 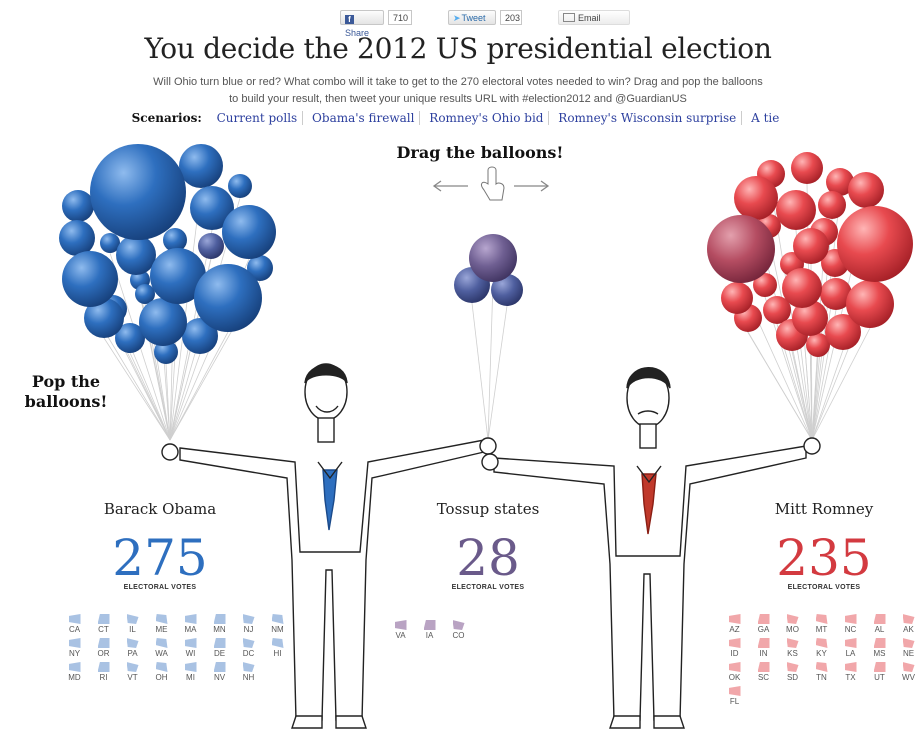 I want to click on state-ak: AK, so click(x=905, y=625).